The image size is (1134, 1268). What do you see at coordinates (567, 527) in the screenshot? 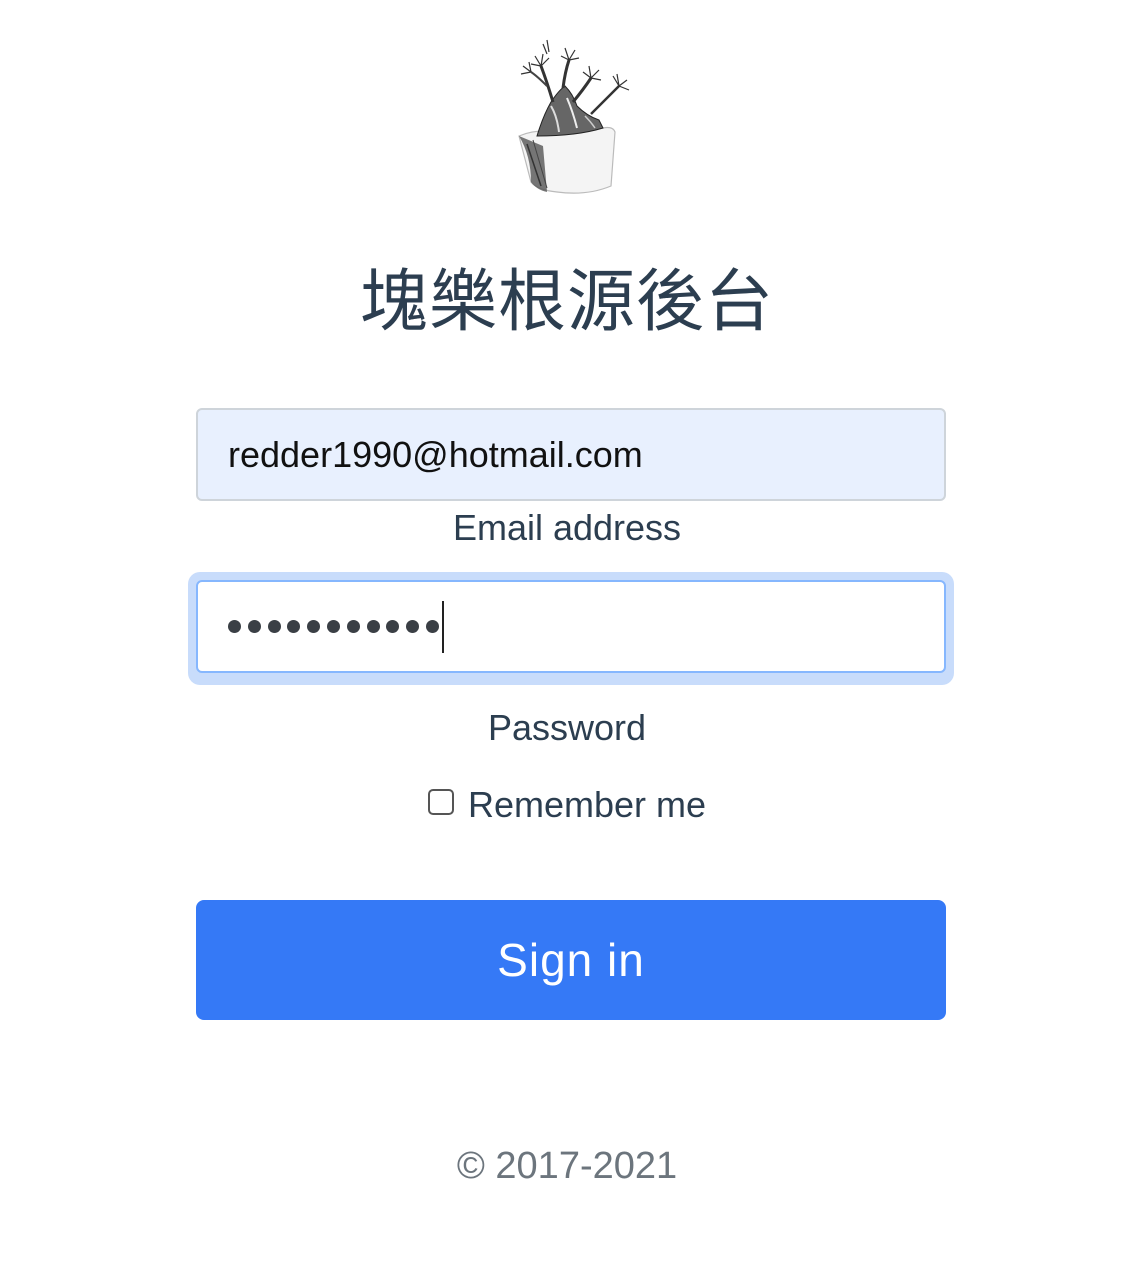
I see `email-label: Email address` at bounding box center [567, 527].